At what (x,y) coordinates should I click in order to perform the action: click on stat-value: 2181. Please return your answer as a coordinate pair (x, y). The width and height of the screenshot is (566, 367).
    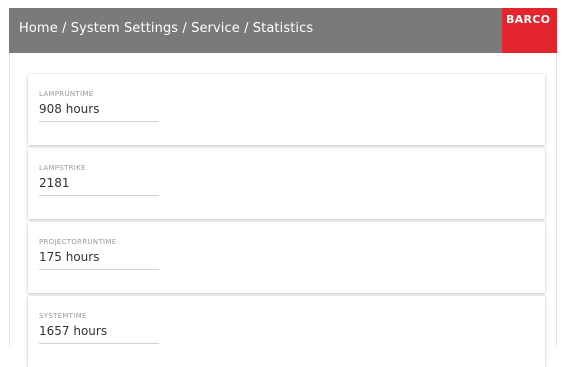
    Looking at the image, I should click on (54, 183).